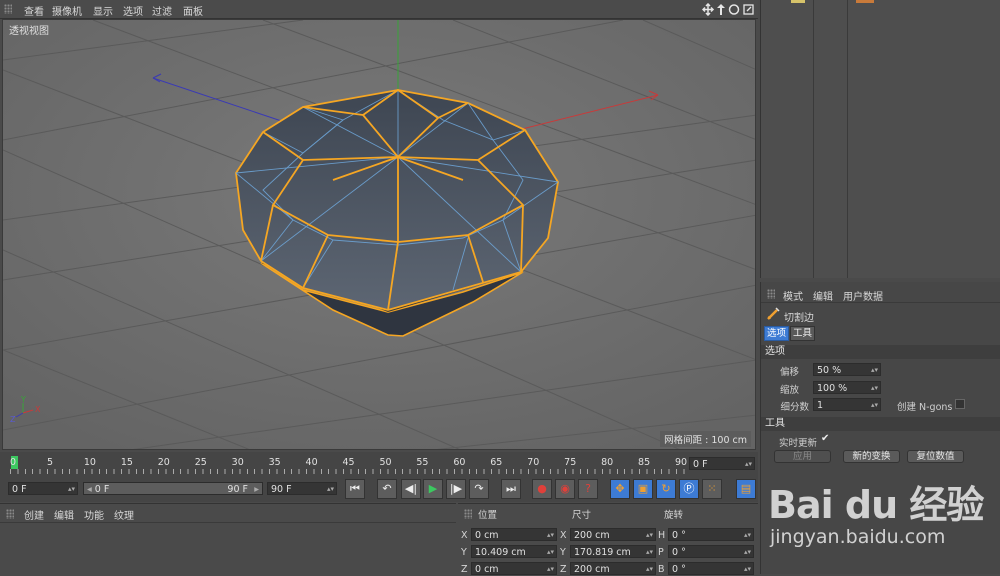 This screenshot has width=1000, height=576. I want to click on rot-p-value: 0 °, so click(679, 552).